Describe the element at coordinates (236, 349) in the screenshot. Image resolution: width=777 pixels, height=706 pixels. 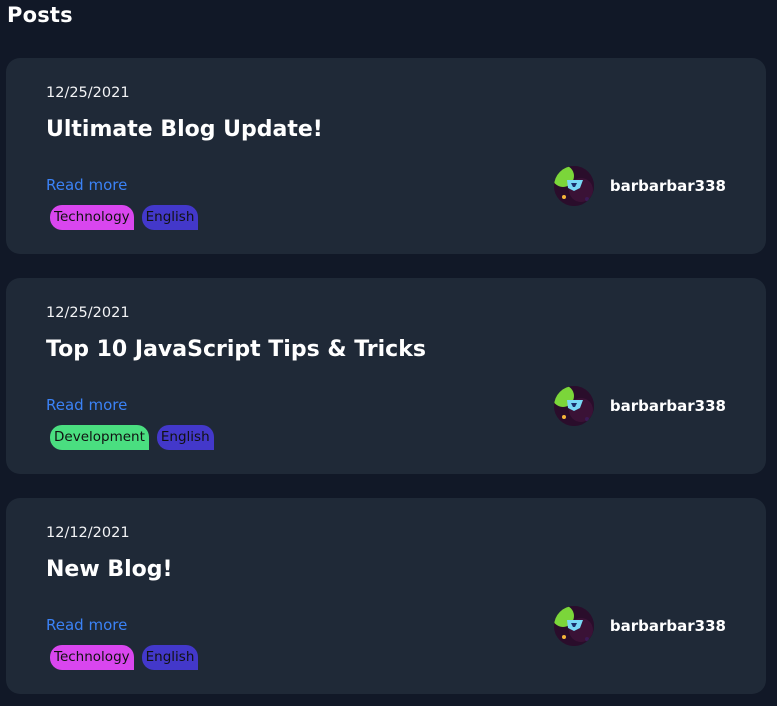
I see `post-title: Top 10 JavaScript Tips & Tricks` at that location.